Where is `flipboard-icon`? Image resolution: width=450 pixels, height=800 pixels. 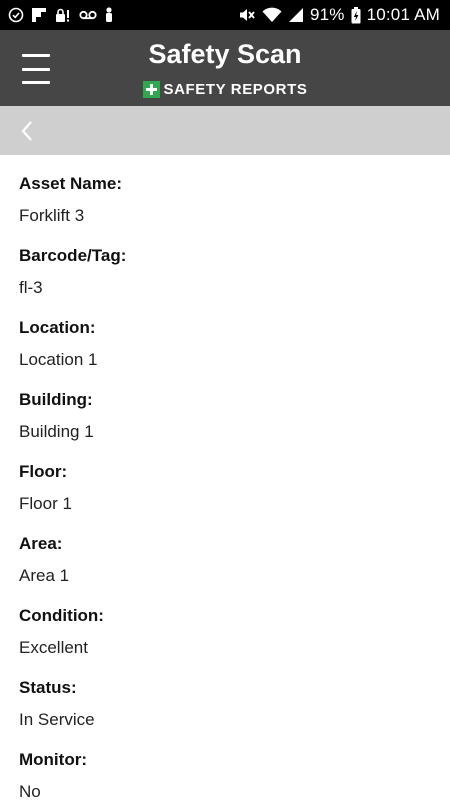
flipboard-icon is located at coordinates (39, 15).